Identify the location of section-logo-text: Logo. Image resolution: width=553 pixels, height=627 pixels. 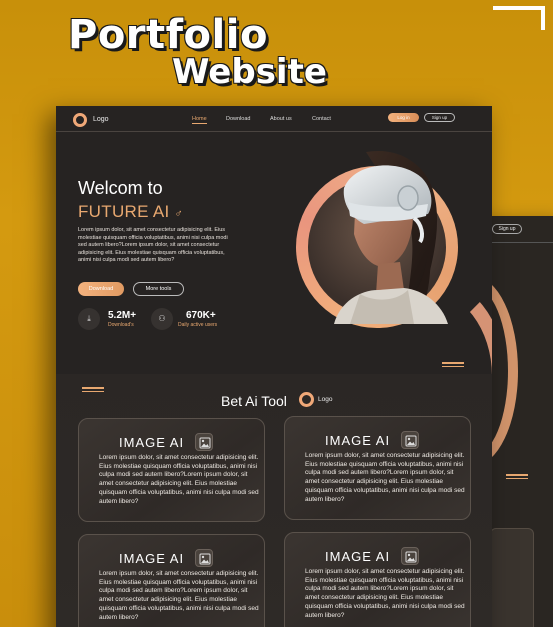
(325, 399).